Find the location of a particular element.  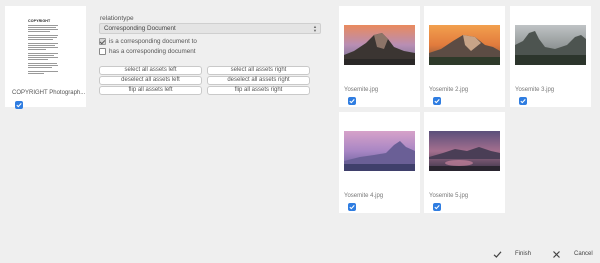

image-name: Yosemite 4.jpg is located at coordinates (364, 196).